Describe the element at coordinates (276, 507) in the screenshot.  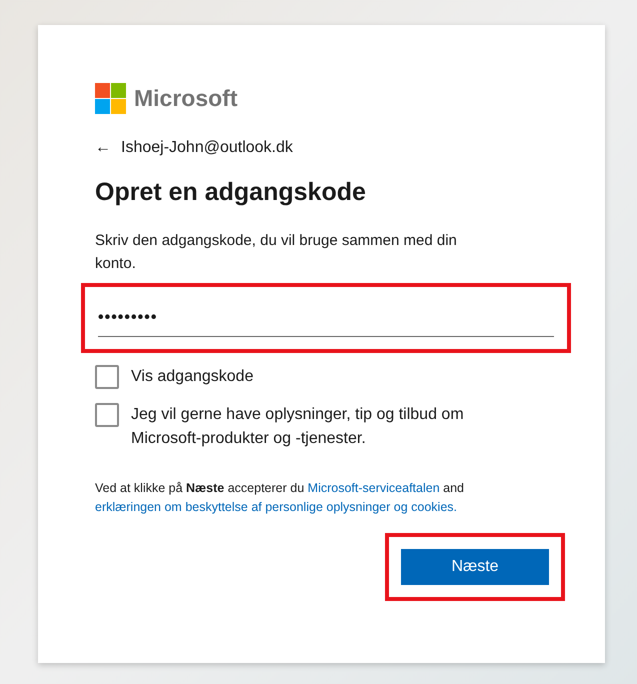
I see `privacy-statement-link: erklæringen om beskyttelse af personlige oplysninger og cookies.` at that location.